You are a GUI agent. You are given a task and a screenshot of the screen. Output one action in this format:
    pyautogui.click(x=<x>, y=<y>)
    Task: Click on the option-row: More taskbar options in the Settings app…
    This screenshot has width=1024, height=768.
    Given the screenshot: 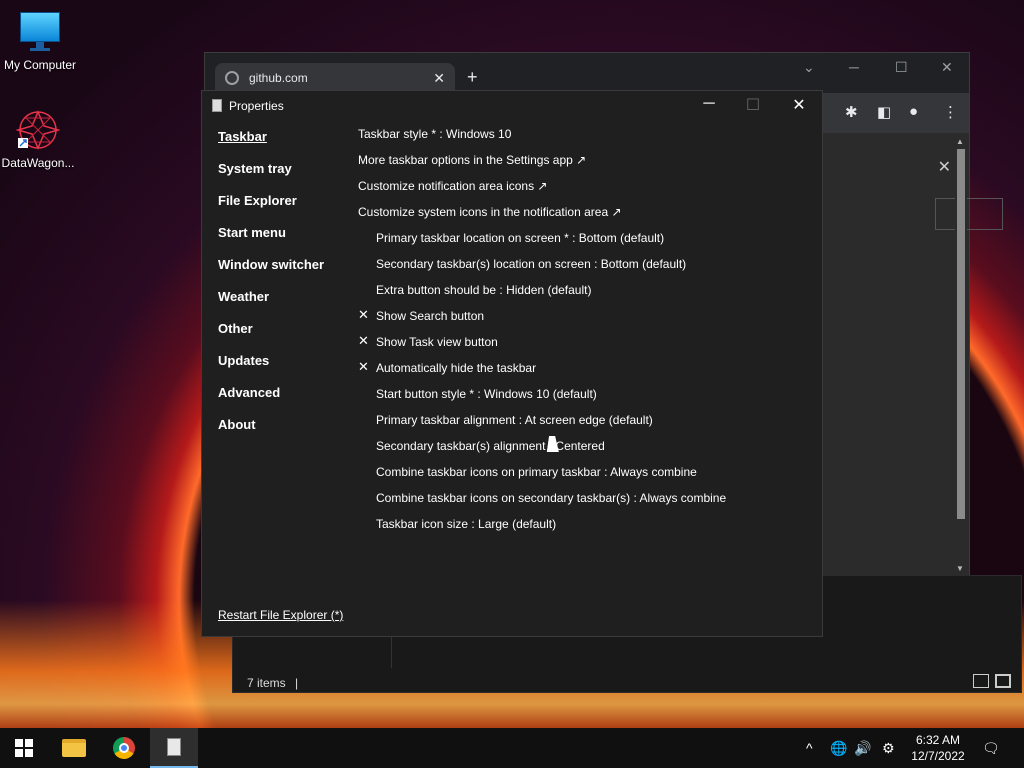 What is the action you would take?
    pyautogui.click(x=578, y=164)
    